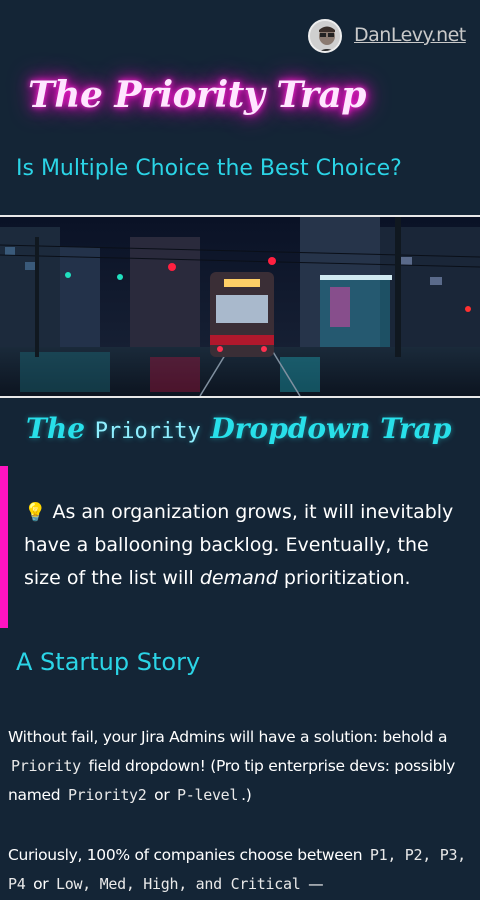 Image resolution: width=480 pixels, height=900 pixels. Describe the element at coordinates (326, 428) in the screenshot. I see `section-title-suffix: Dropdown Trap` at that location.